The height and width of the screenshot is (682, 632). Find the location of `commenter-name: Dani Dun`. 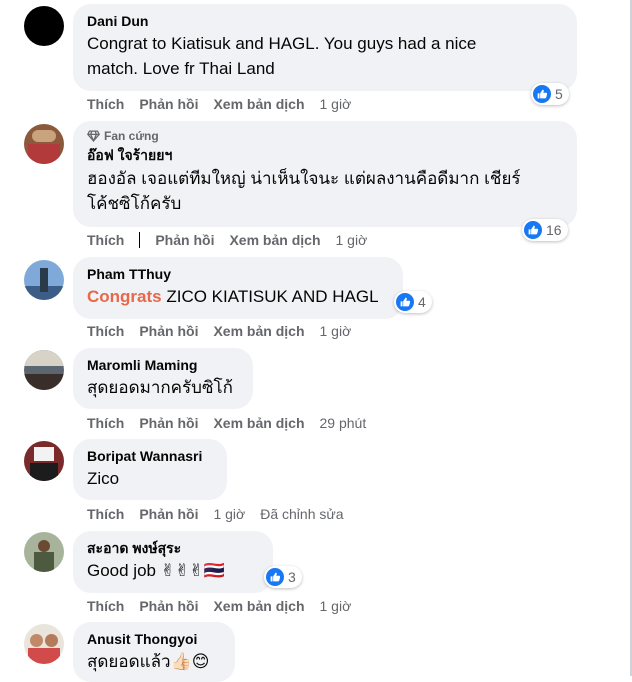

commenter-name: Dani Dun is located at coordinates (325, 21).